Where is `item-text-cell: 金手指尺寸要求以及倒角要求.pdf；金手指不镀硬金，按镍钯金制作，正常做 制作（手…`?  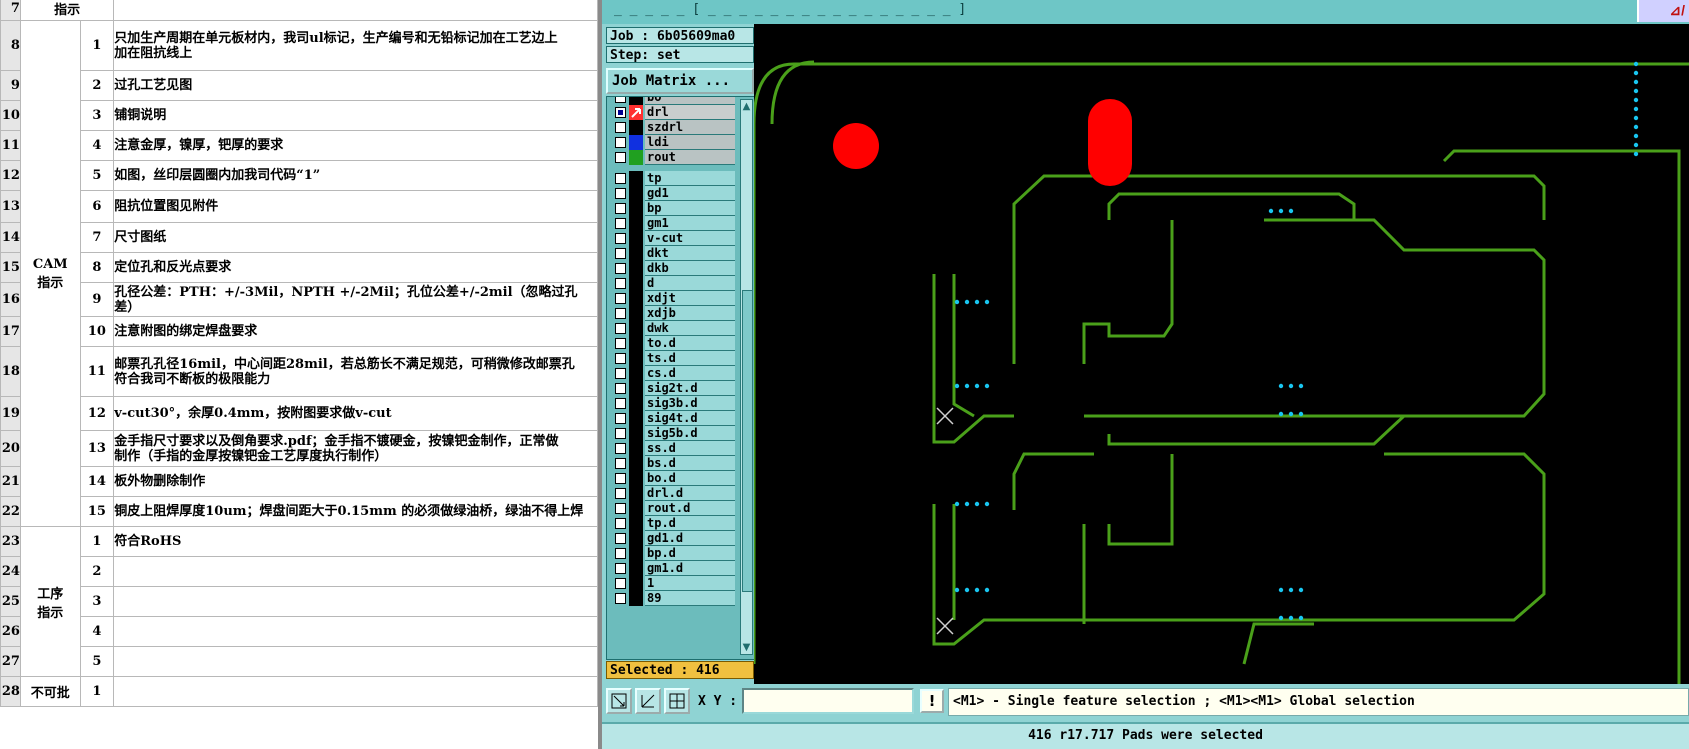
item-text-cell: 金手指尺寸要求以及倒角要求.pdf；金手指不镀硬金，按镍钯金制作，正常做 制作（手… is located at coordinates (355, 448).